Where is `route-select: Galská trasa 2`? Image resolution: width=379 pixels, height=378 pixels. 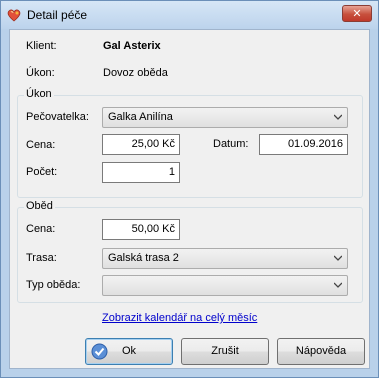
route-select: Galská trasa 2 is located at coordinates (225, 258).